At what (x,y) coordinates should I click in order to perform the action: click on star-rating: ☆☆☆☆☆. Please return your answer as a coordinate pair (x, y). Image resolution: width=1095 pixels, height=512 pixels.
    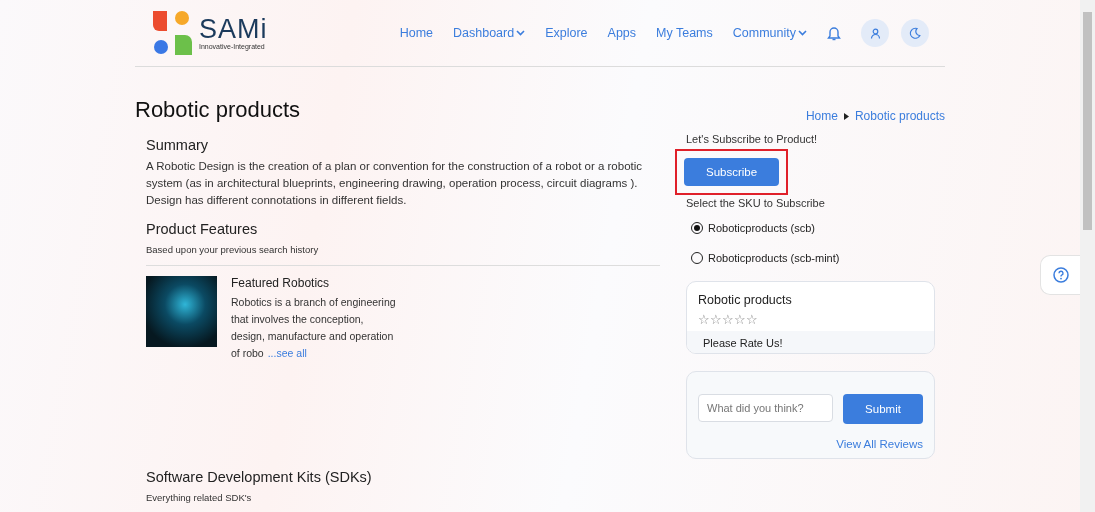
    Looking at the image, I should click on (810, 321).